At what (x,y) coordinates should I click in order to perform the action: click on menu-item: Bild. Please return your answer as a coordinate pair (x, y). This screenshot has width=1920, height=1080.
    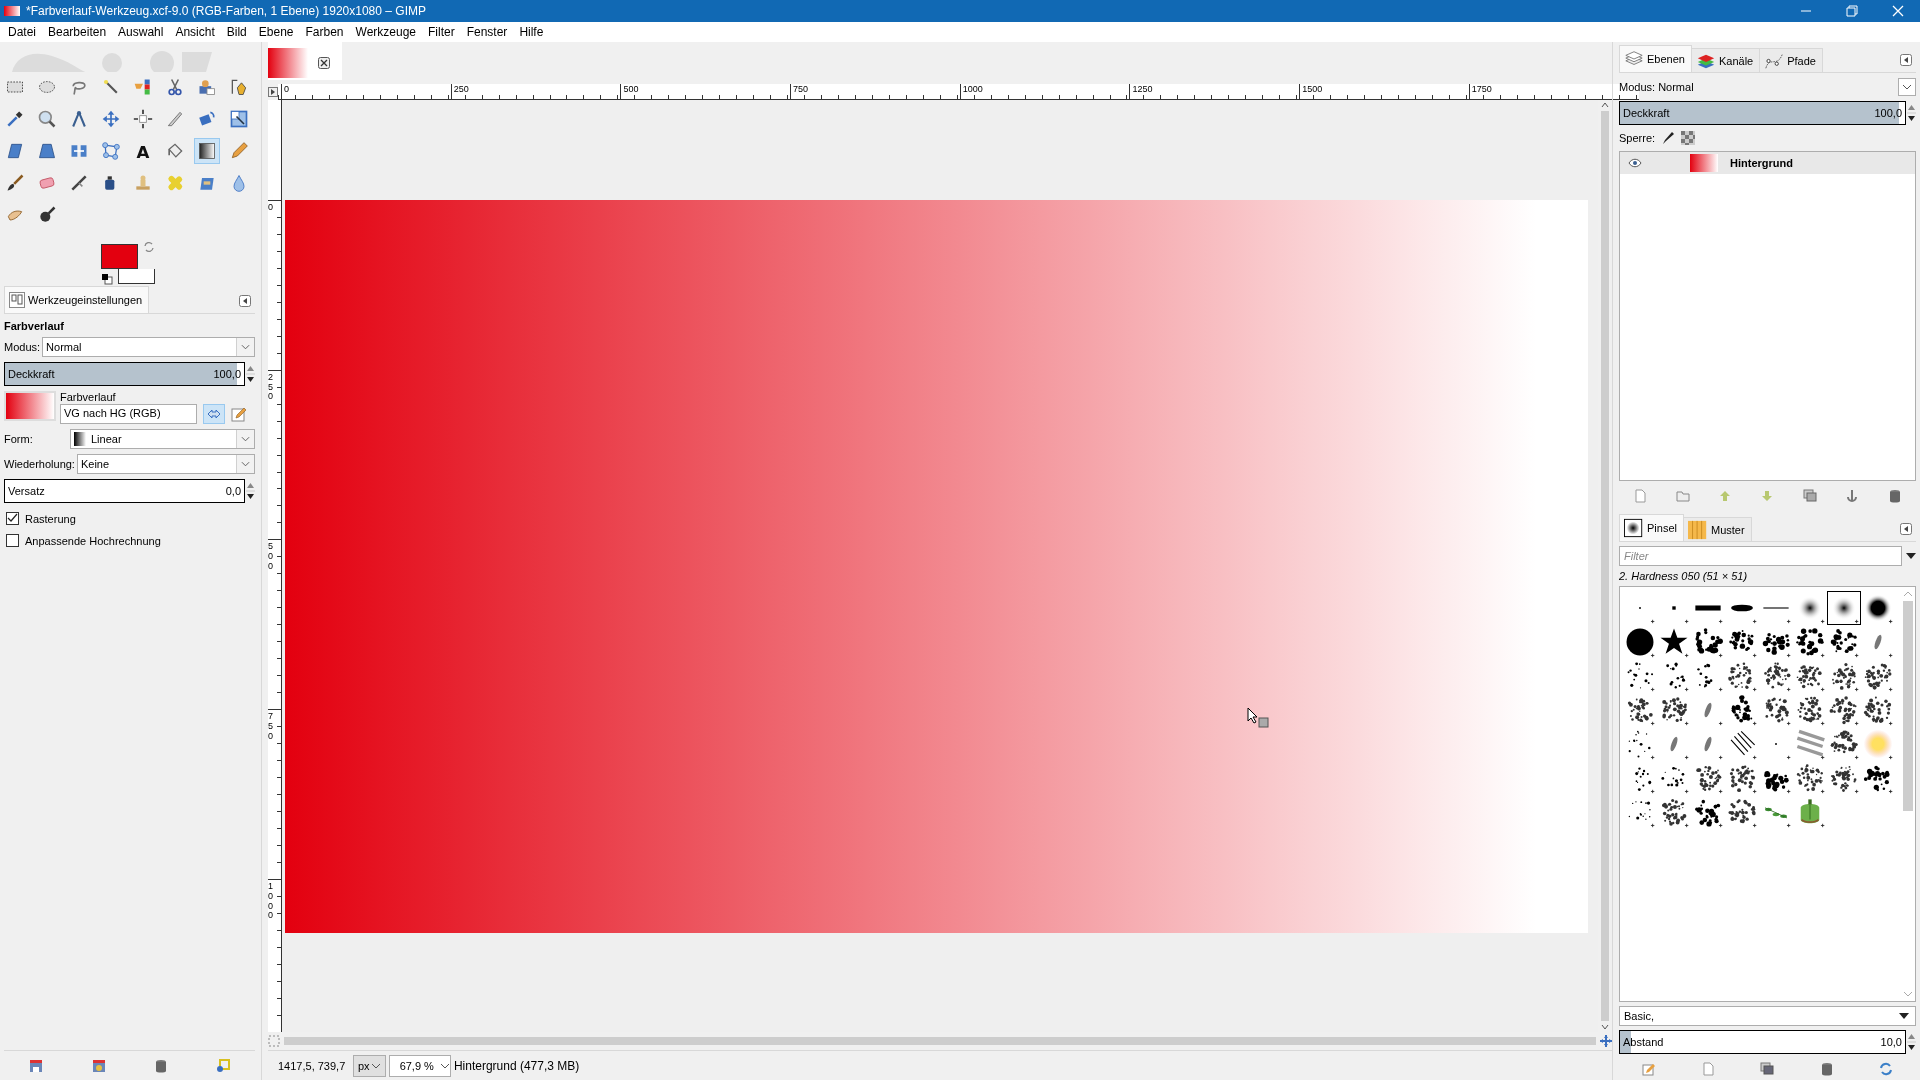
    Looking at the image, I should click on (236, 32).